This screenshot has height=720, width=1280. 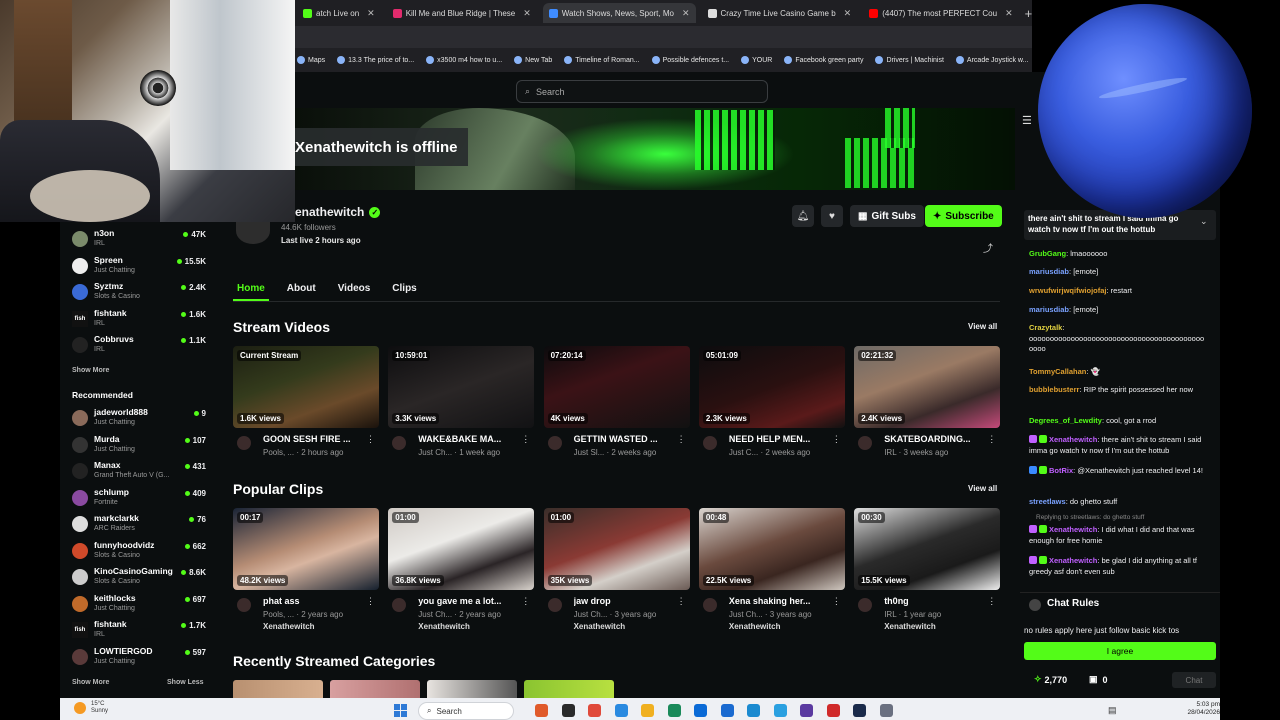 What do you see at coordinates (616, 387) in the screenshot?
I see `video-thumbnail: 07:20:14 4K views` at bounding box center [616, 387].